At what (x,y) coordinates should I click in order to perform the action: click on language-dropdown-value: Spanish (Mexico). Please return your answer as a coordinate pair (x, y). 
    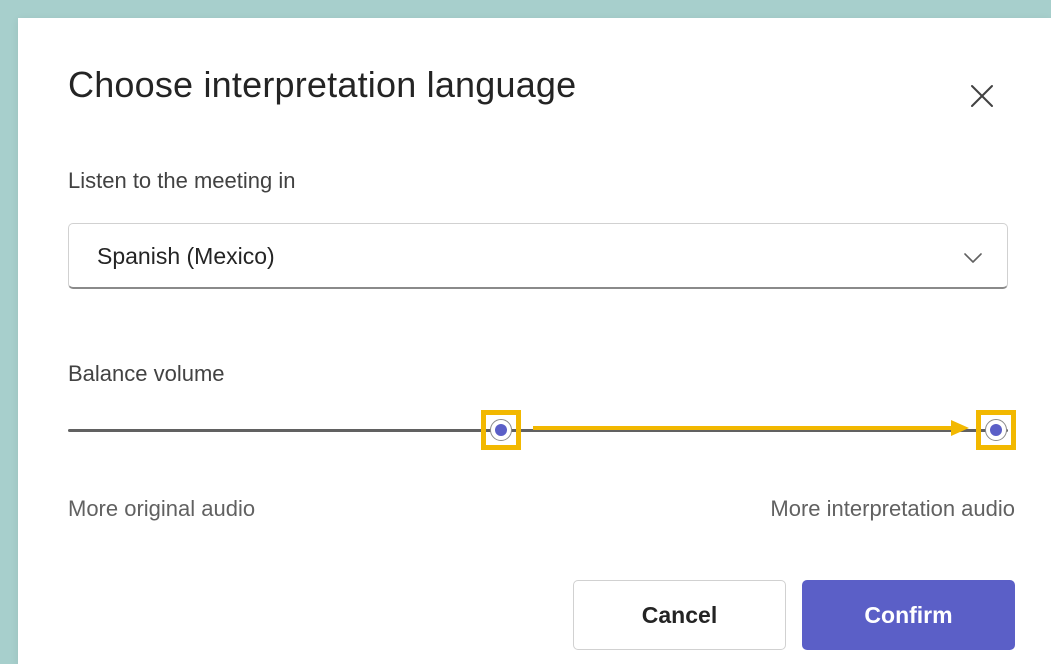
    Looking at the image, I should click on (186, 256).